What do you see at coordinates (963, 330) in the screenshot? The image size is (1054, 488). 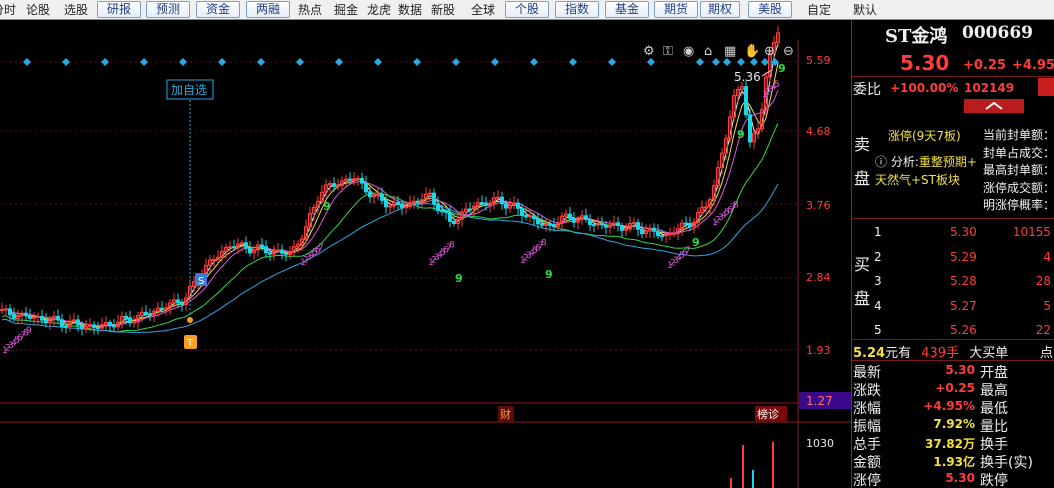 I see `buy-price-4: 5.26` at bounding box center [963, 330].